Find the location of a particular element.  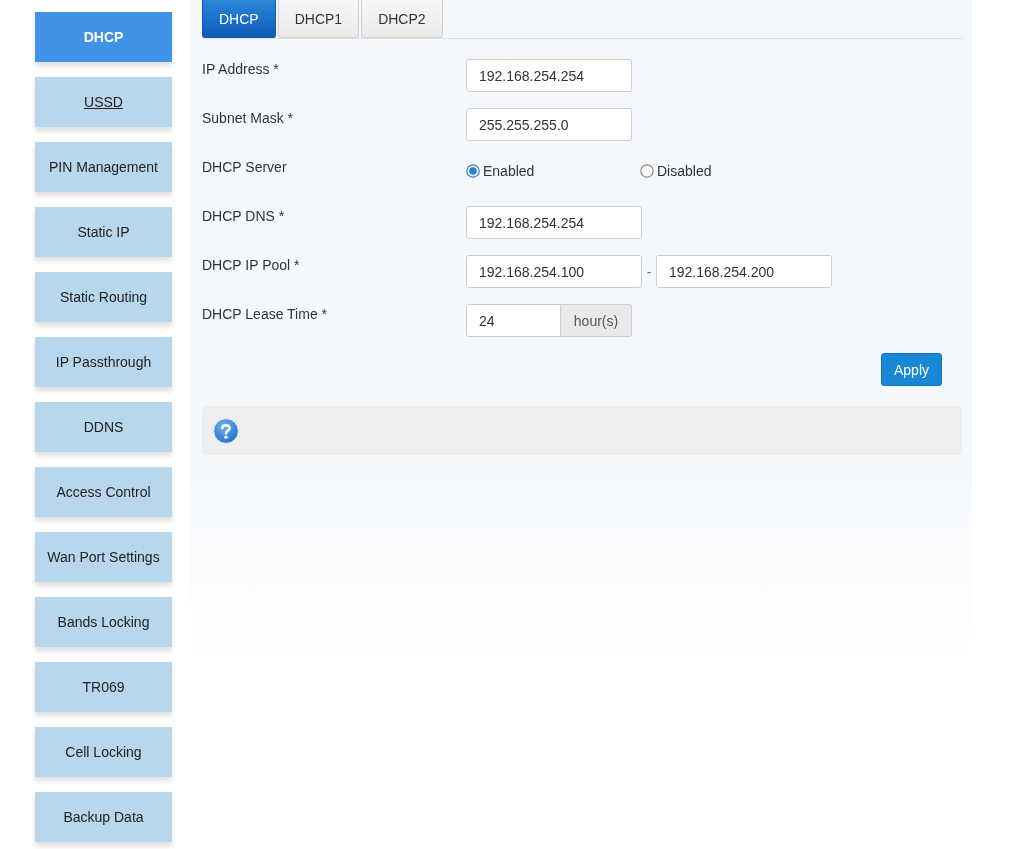

help-icon is located at coordinates (226, 430).